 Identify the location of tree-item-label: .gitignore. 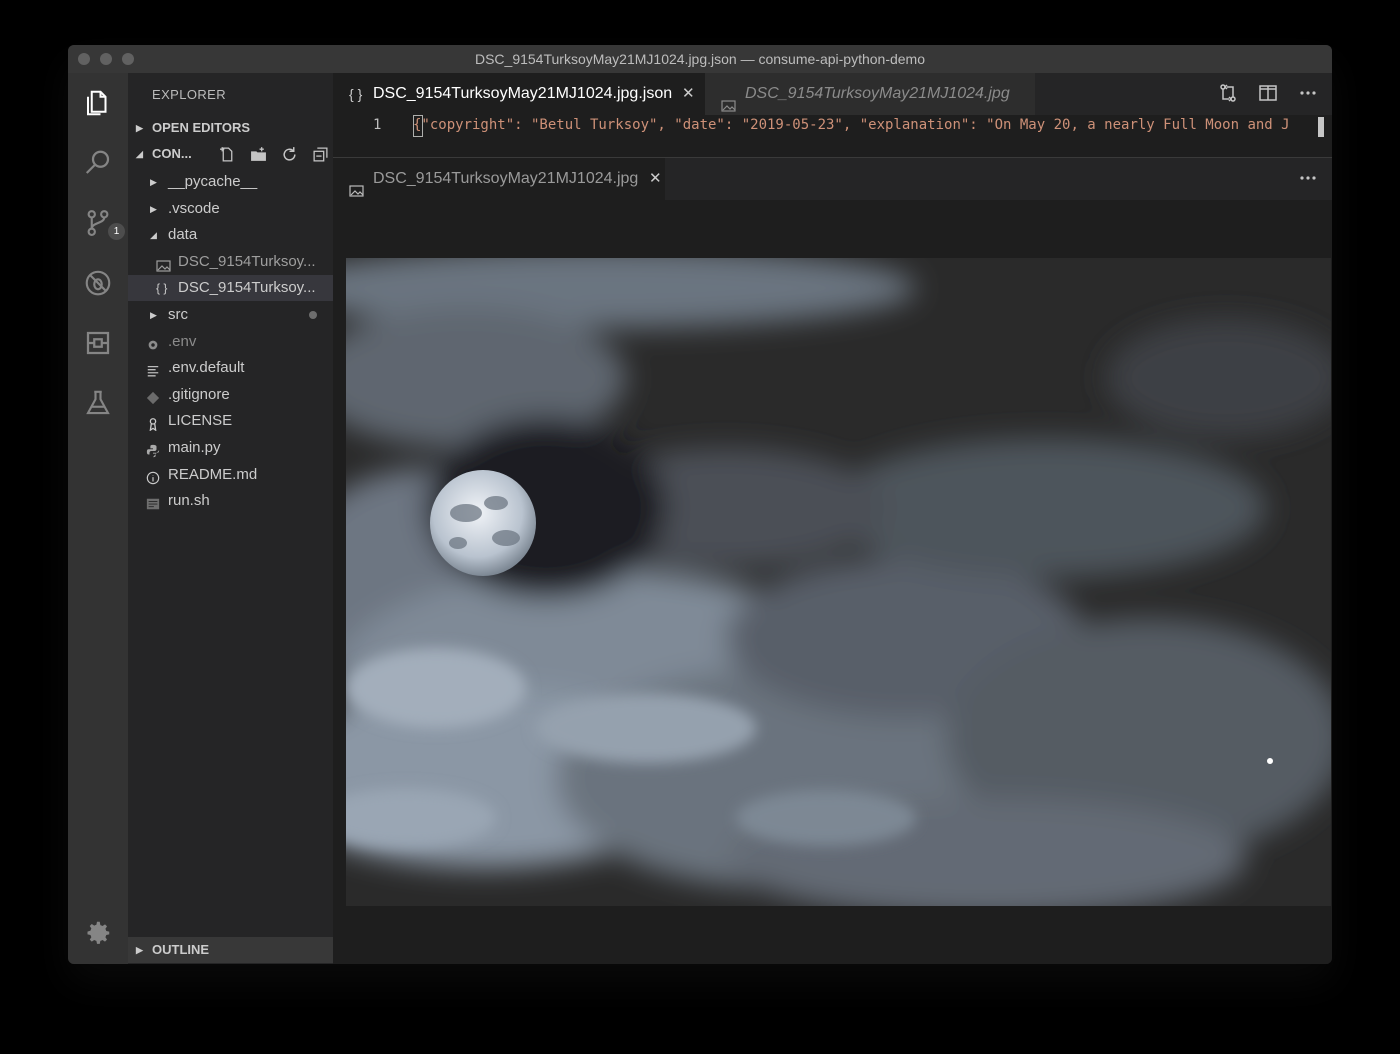
(199, 394).